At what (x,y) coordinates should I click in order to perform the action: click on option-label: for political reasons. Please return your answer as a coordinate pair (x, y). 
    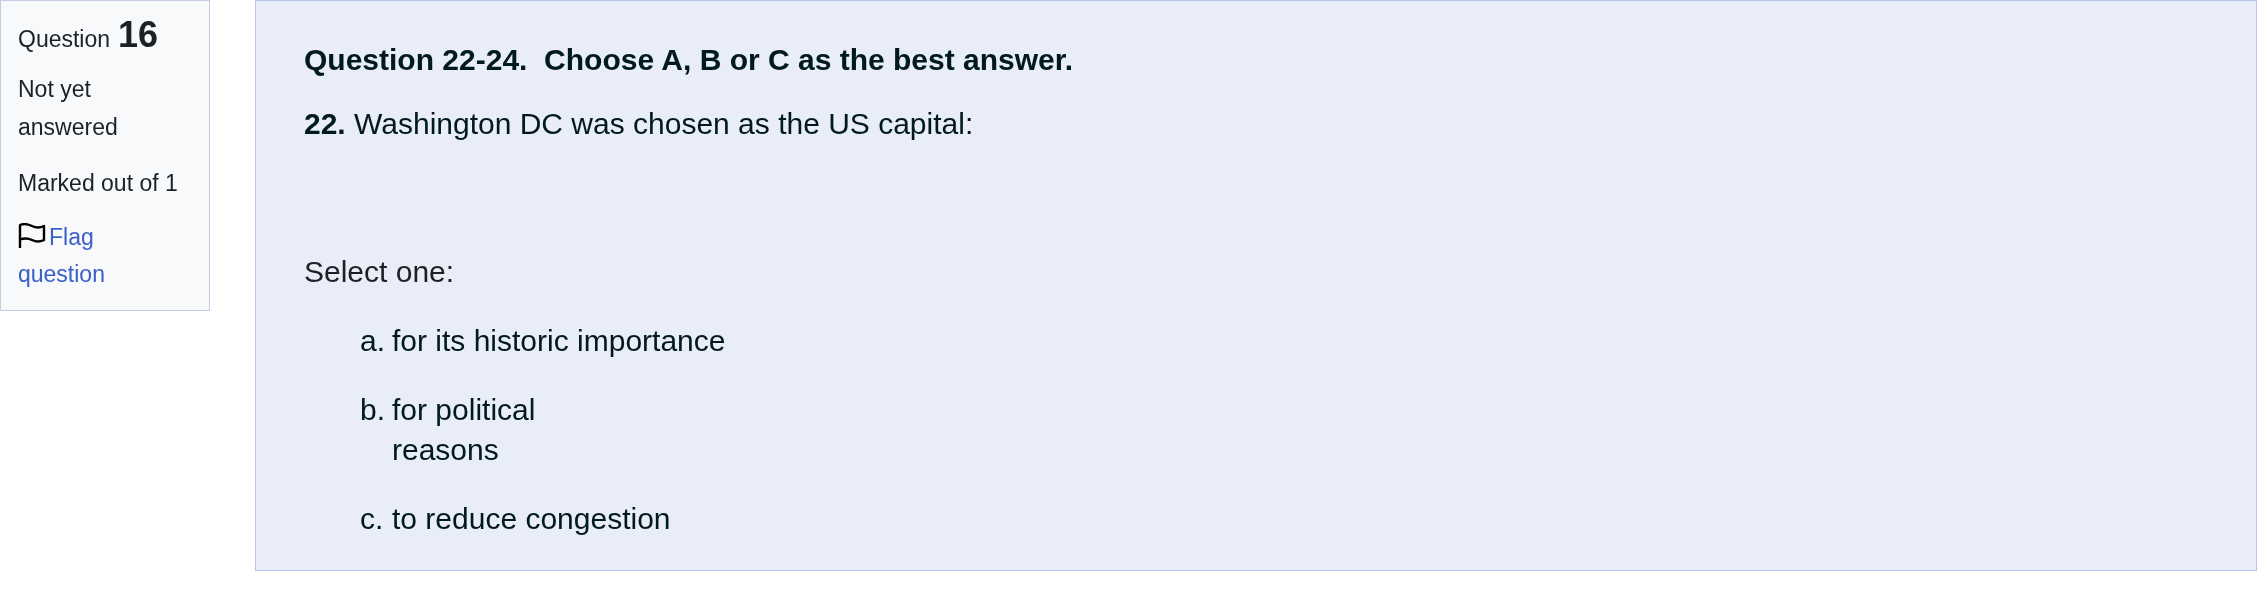
    Looking at the image, I should click on (464, 430).